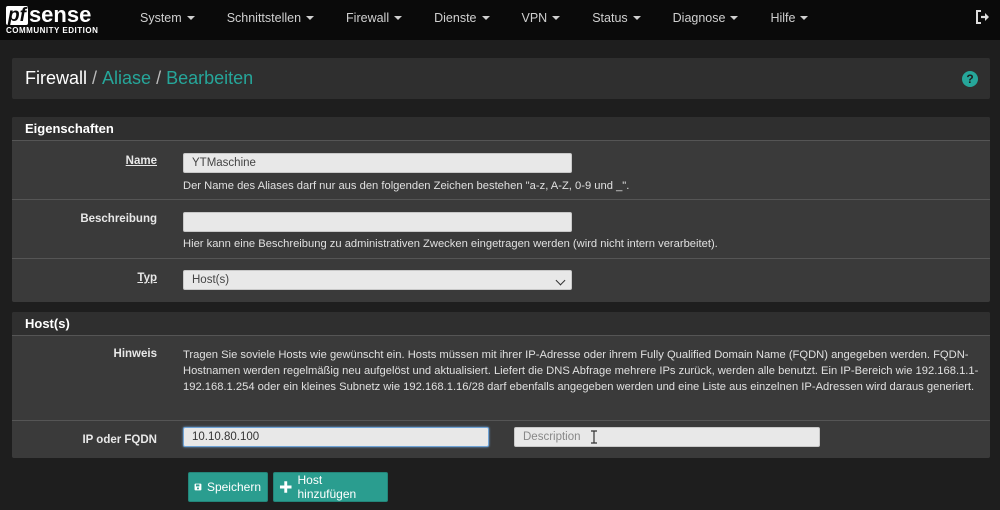 This screenshot has height=510, width=1000. Describe the element at coordinates (377, 163) in the screenshot. I see `name-input: YTMaschine` at that location.